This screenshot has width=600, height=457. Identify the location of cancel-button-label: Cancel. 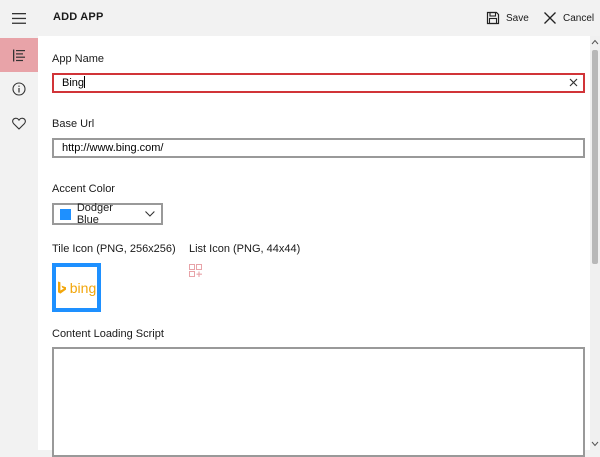
(579, 18).